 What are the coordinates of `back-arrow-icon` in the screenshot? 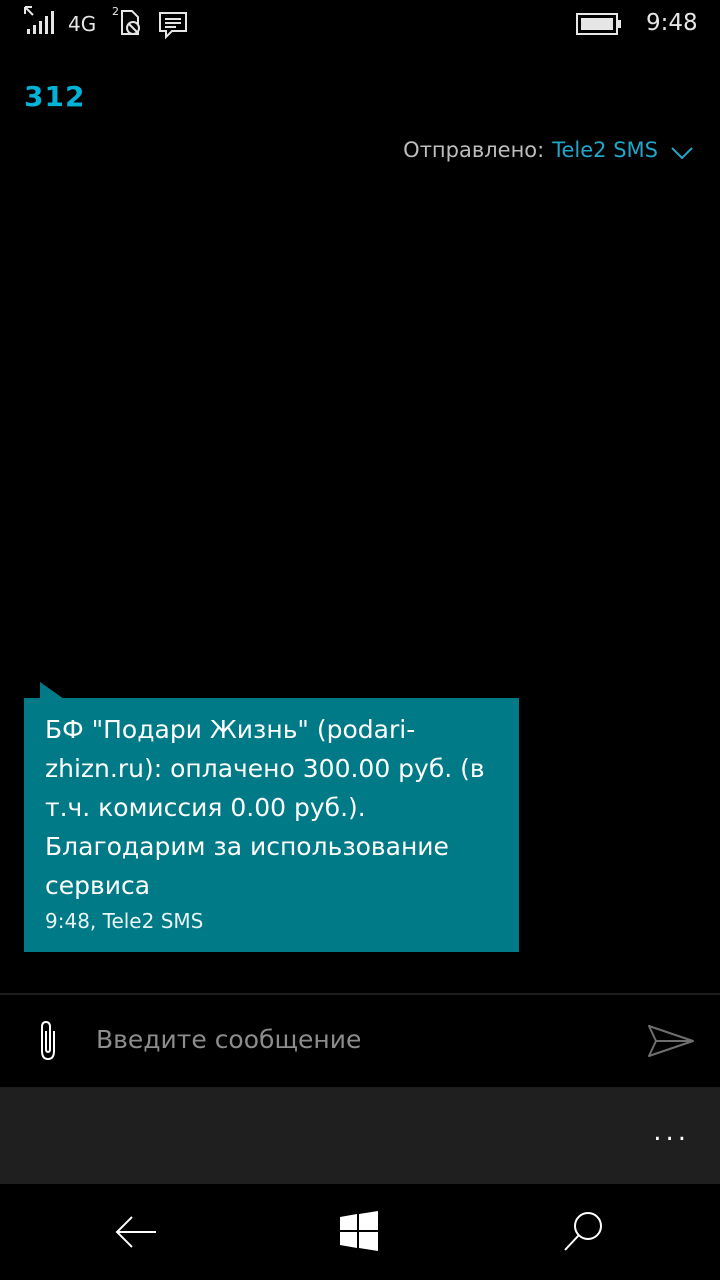 It's located at (136, 1232).